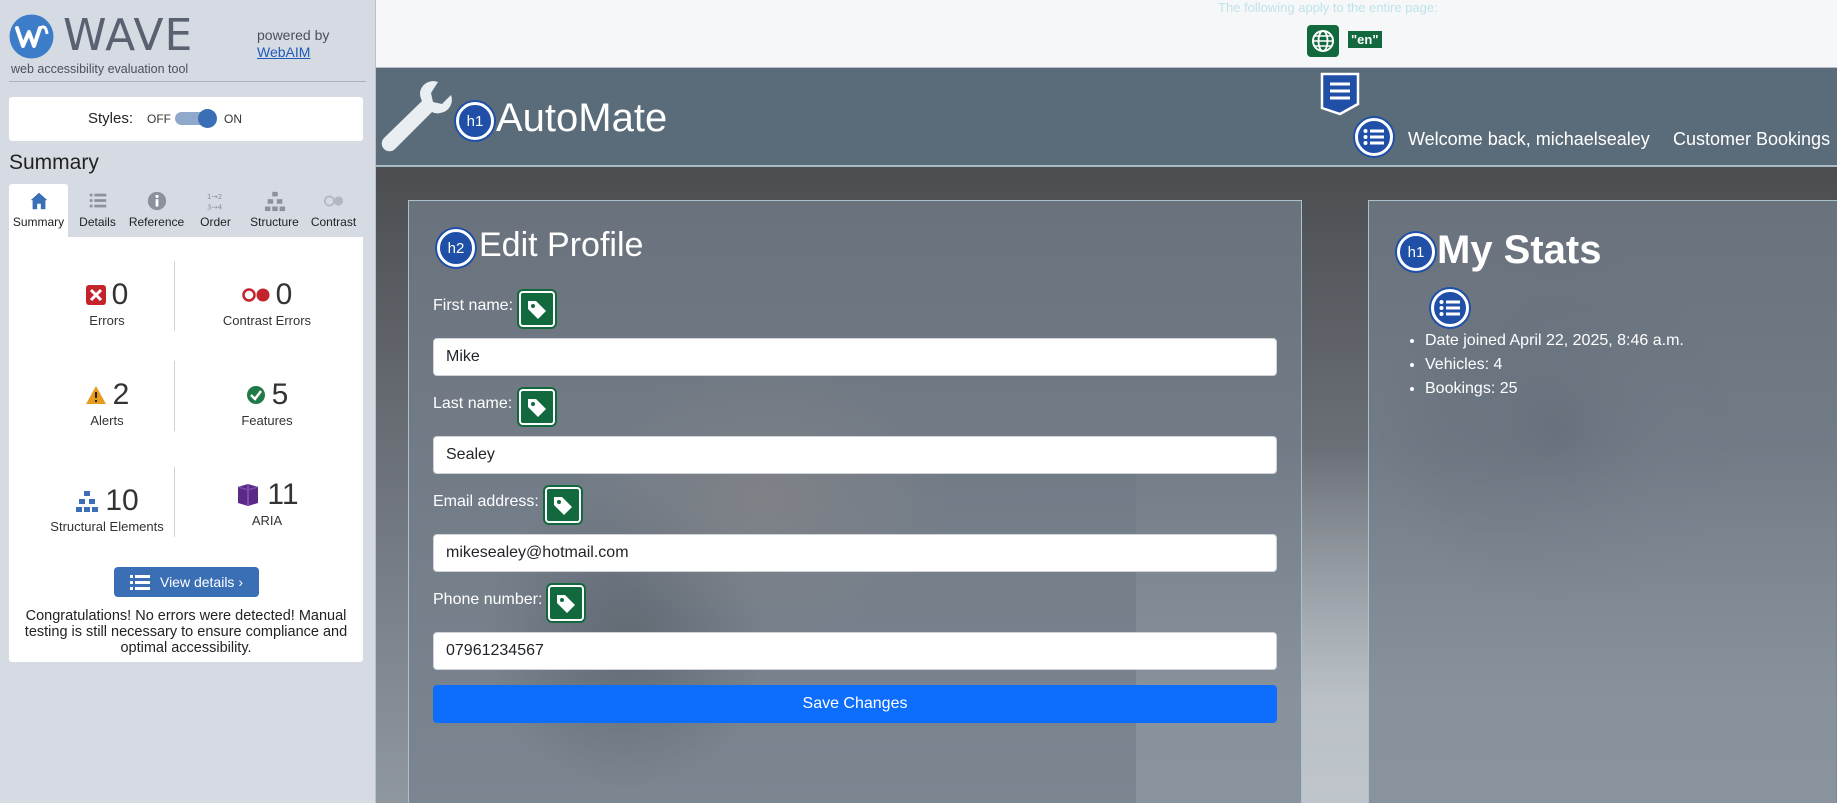 This screenshot has height=803, width=1837. Describe the element at coordinates (1519, 250) in the screenshot. I see `my-stats-heading: My Stats` at that location.